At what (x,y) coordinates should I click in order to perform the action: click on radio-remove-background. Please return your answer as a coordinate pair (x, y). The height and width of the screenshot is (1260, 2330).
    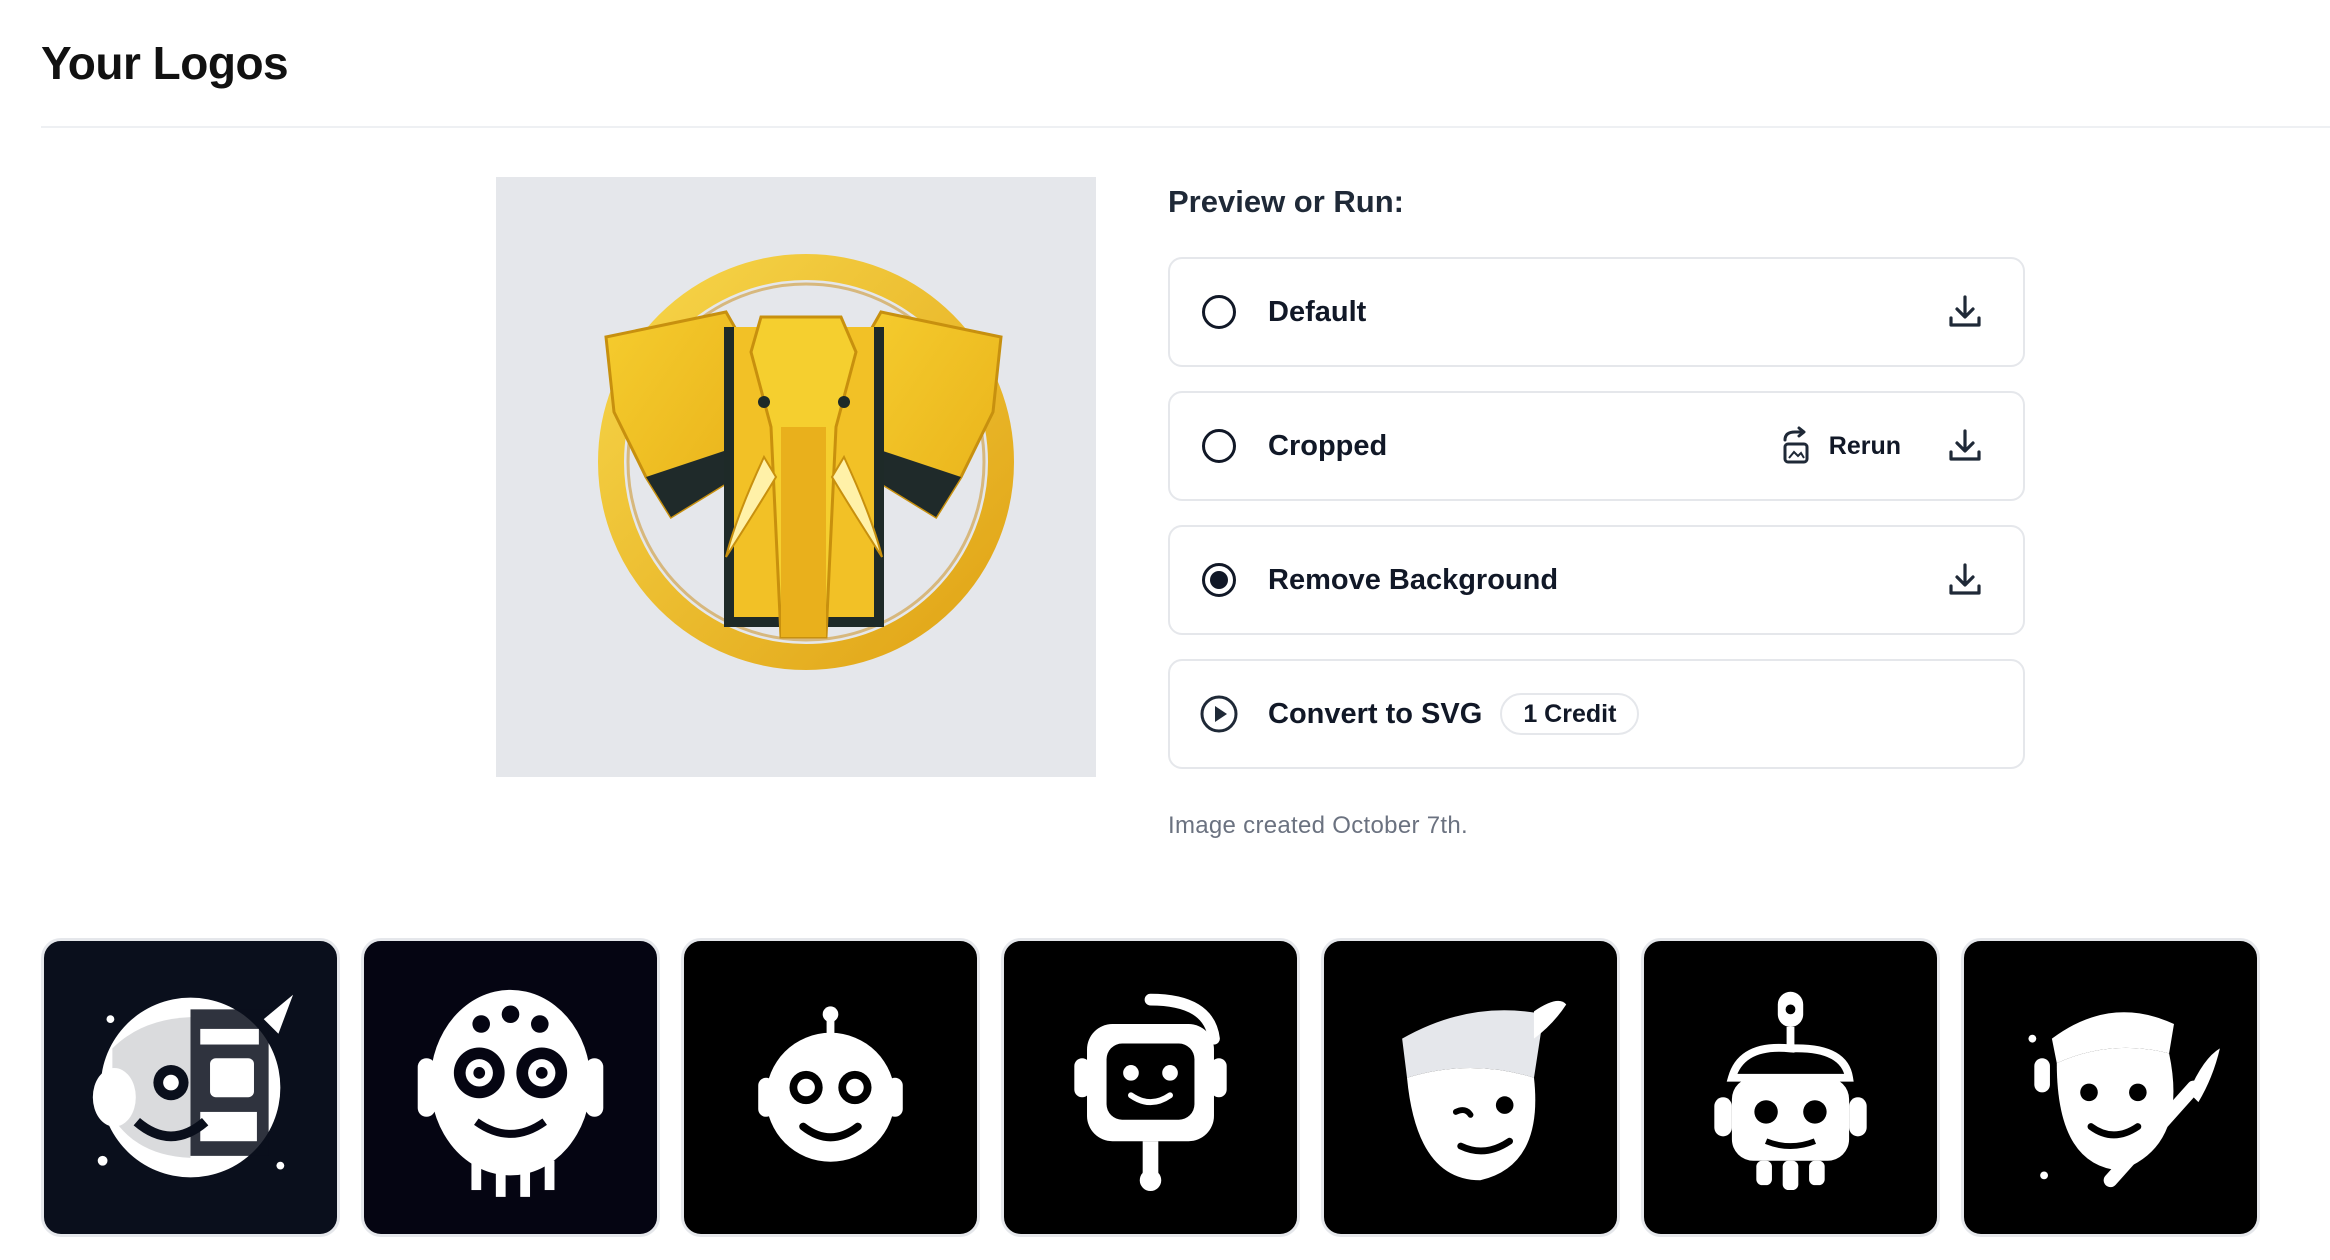
    Looking at the image, I should click on (1219, 580).